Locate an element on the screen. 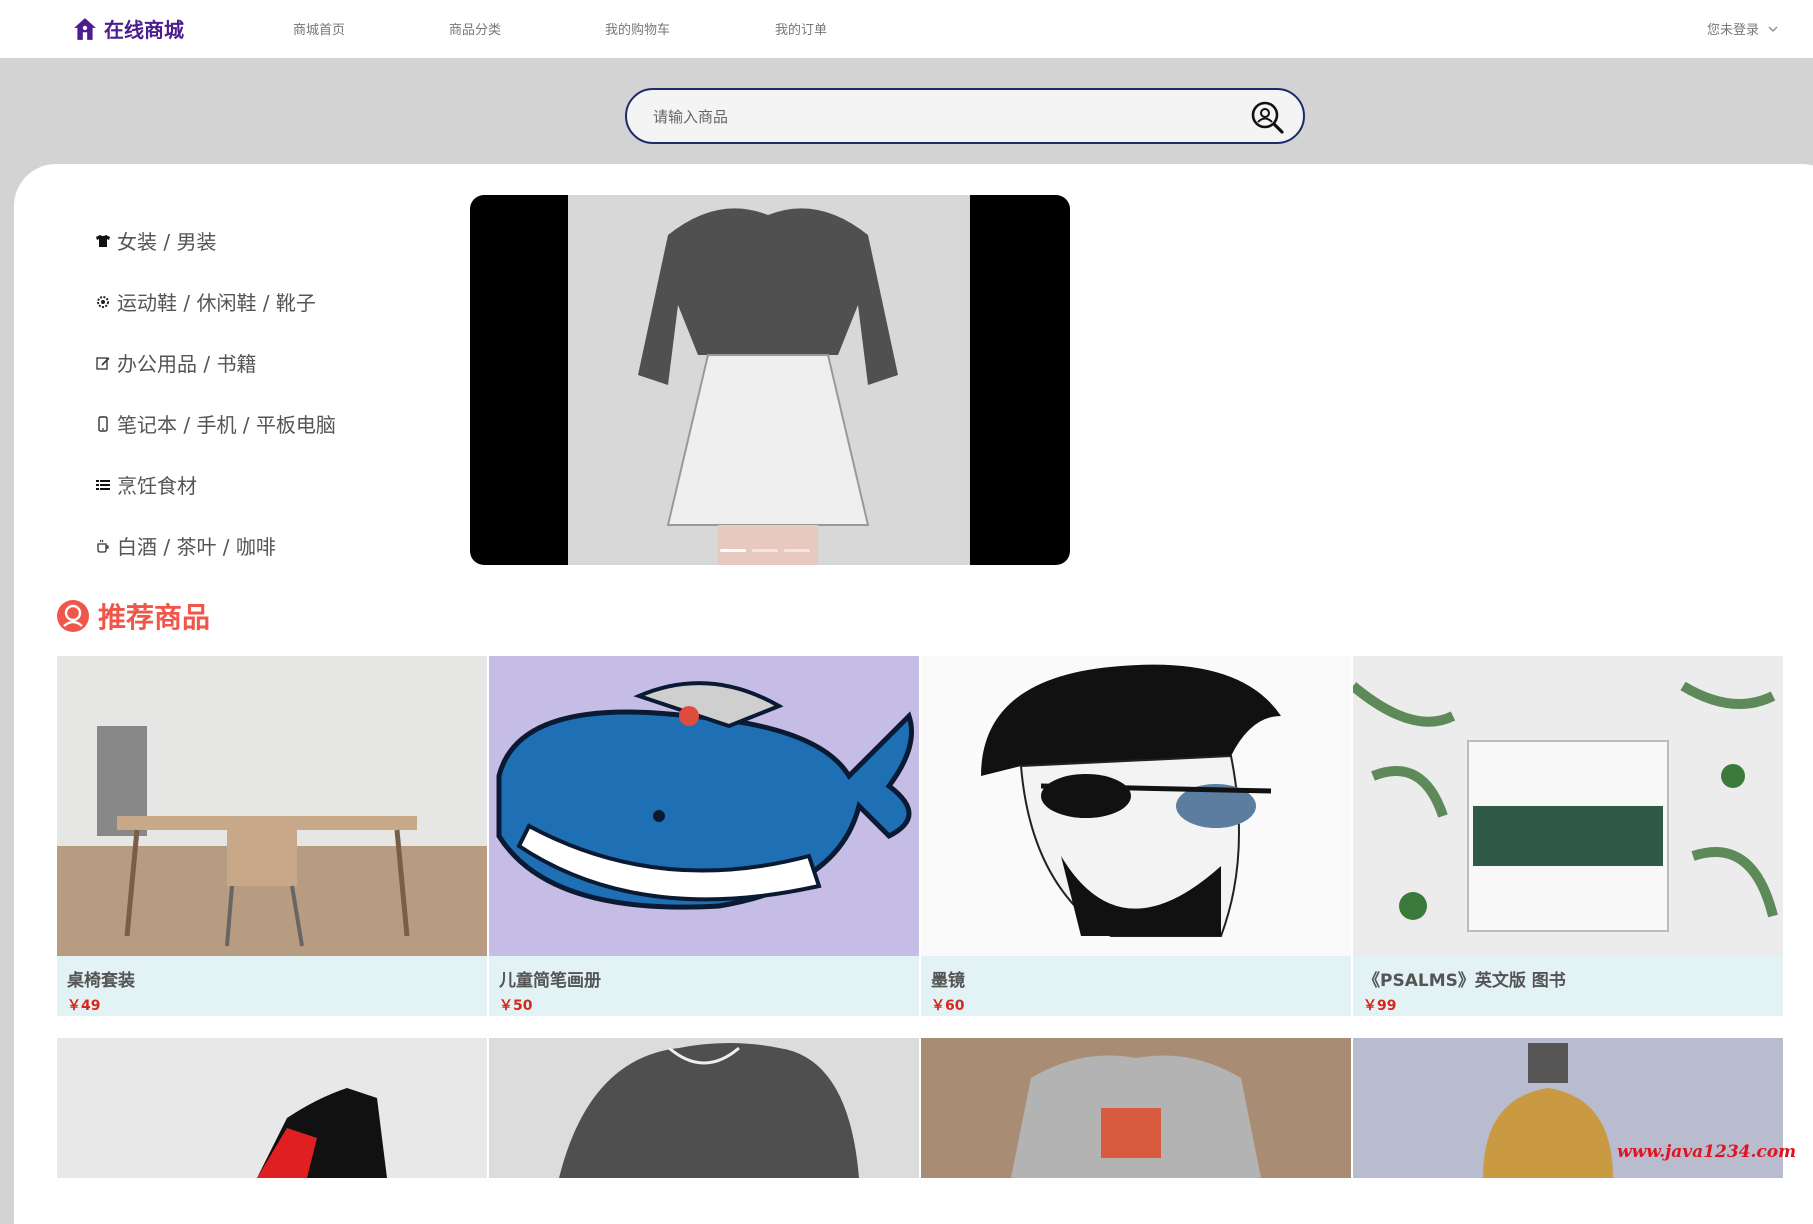 Image resolution: width=1813 pixels, height=1224 pixels. category-label: 女装 / 男装 is located at coordinates (167, 242).